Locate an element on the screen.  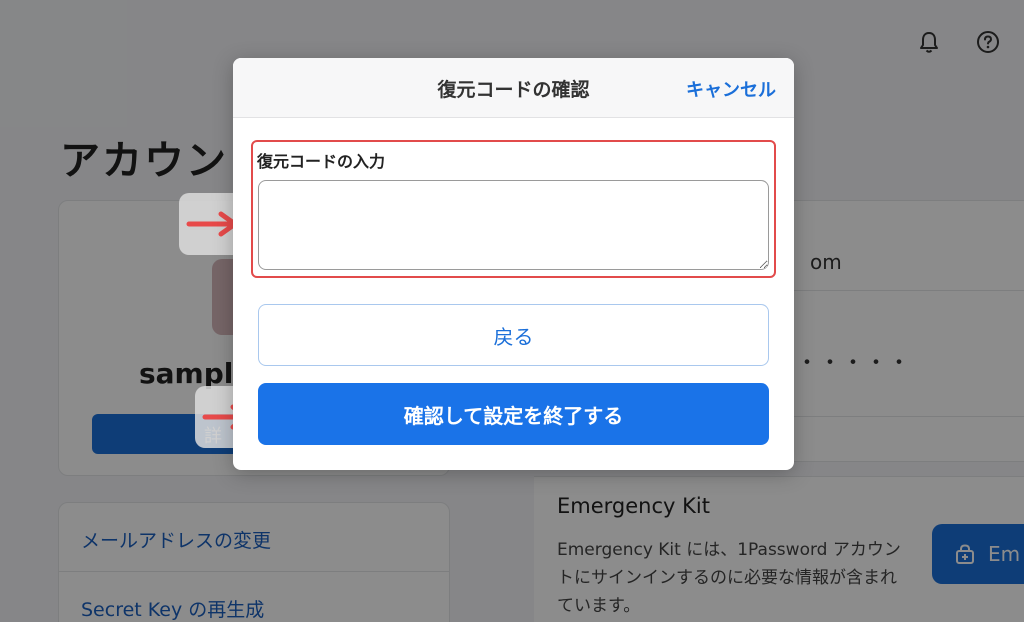
dialog-header: 復元コードの確認 キャンセル is located at coordinates (513, 88).